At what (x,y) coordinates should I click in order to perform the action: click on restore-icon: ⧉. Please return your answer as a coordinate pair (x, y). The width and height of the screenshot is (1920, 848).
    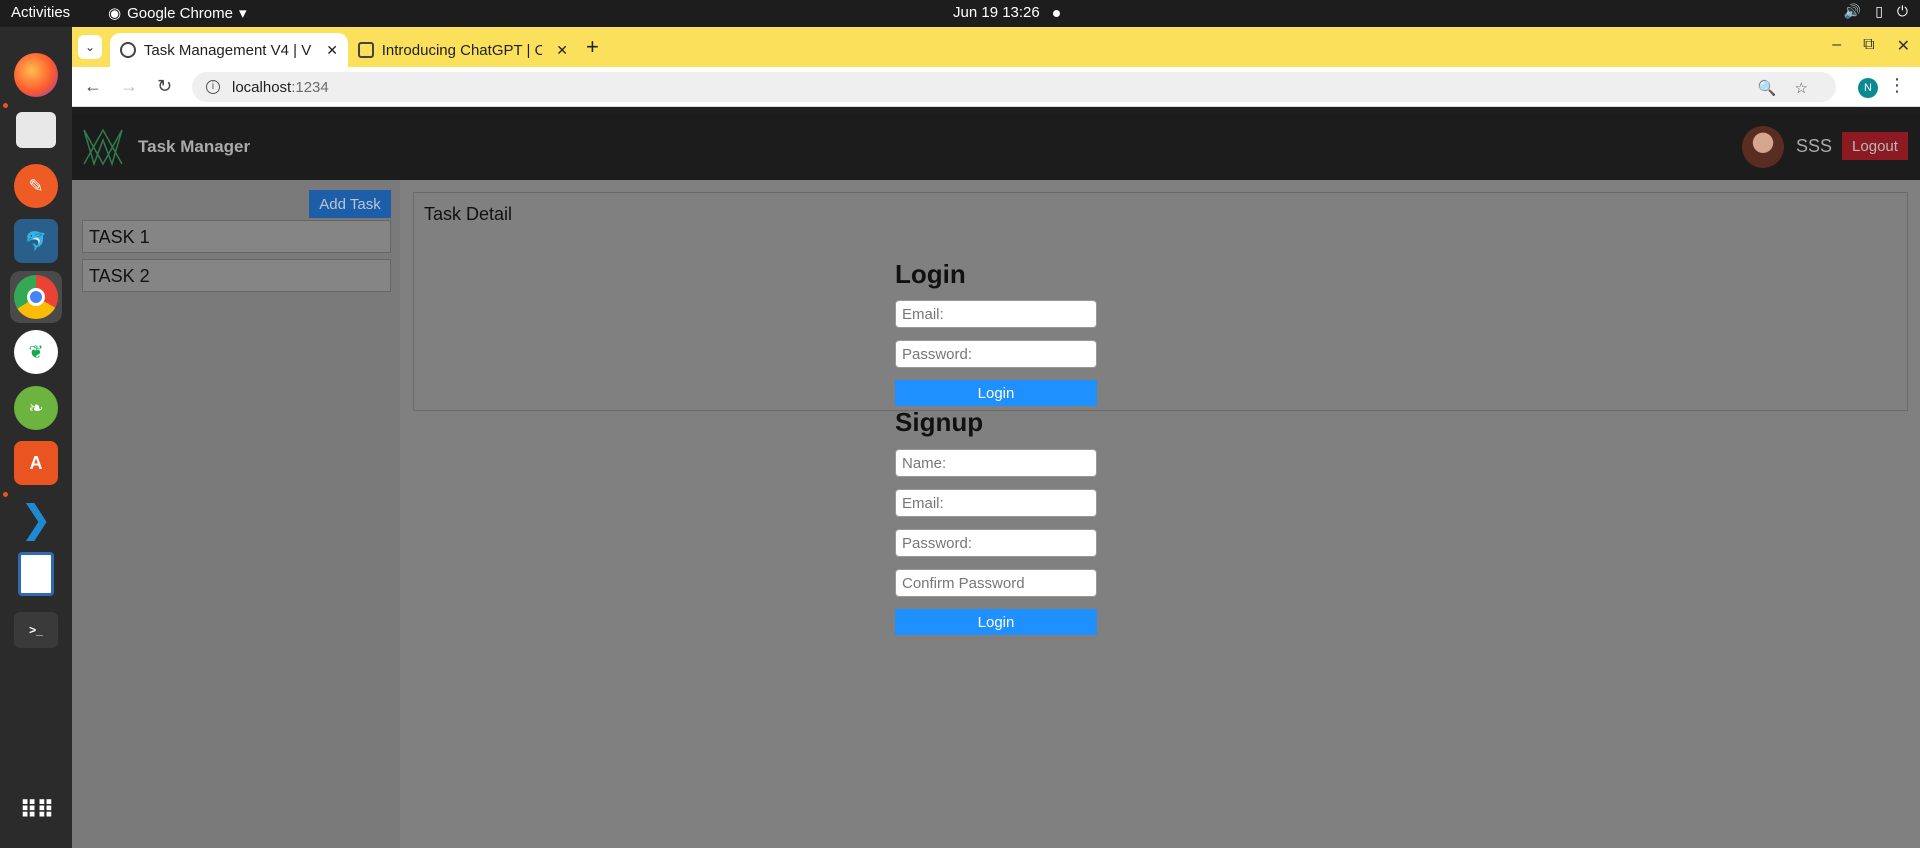
    Looking at the image, I should click on (1868, 46).